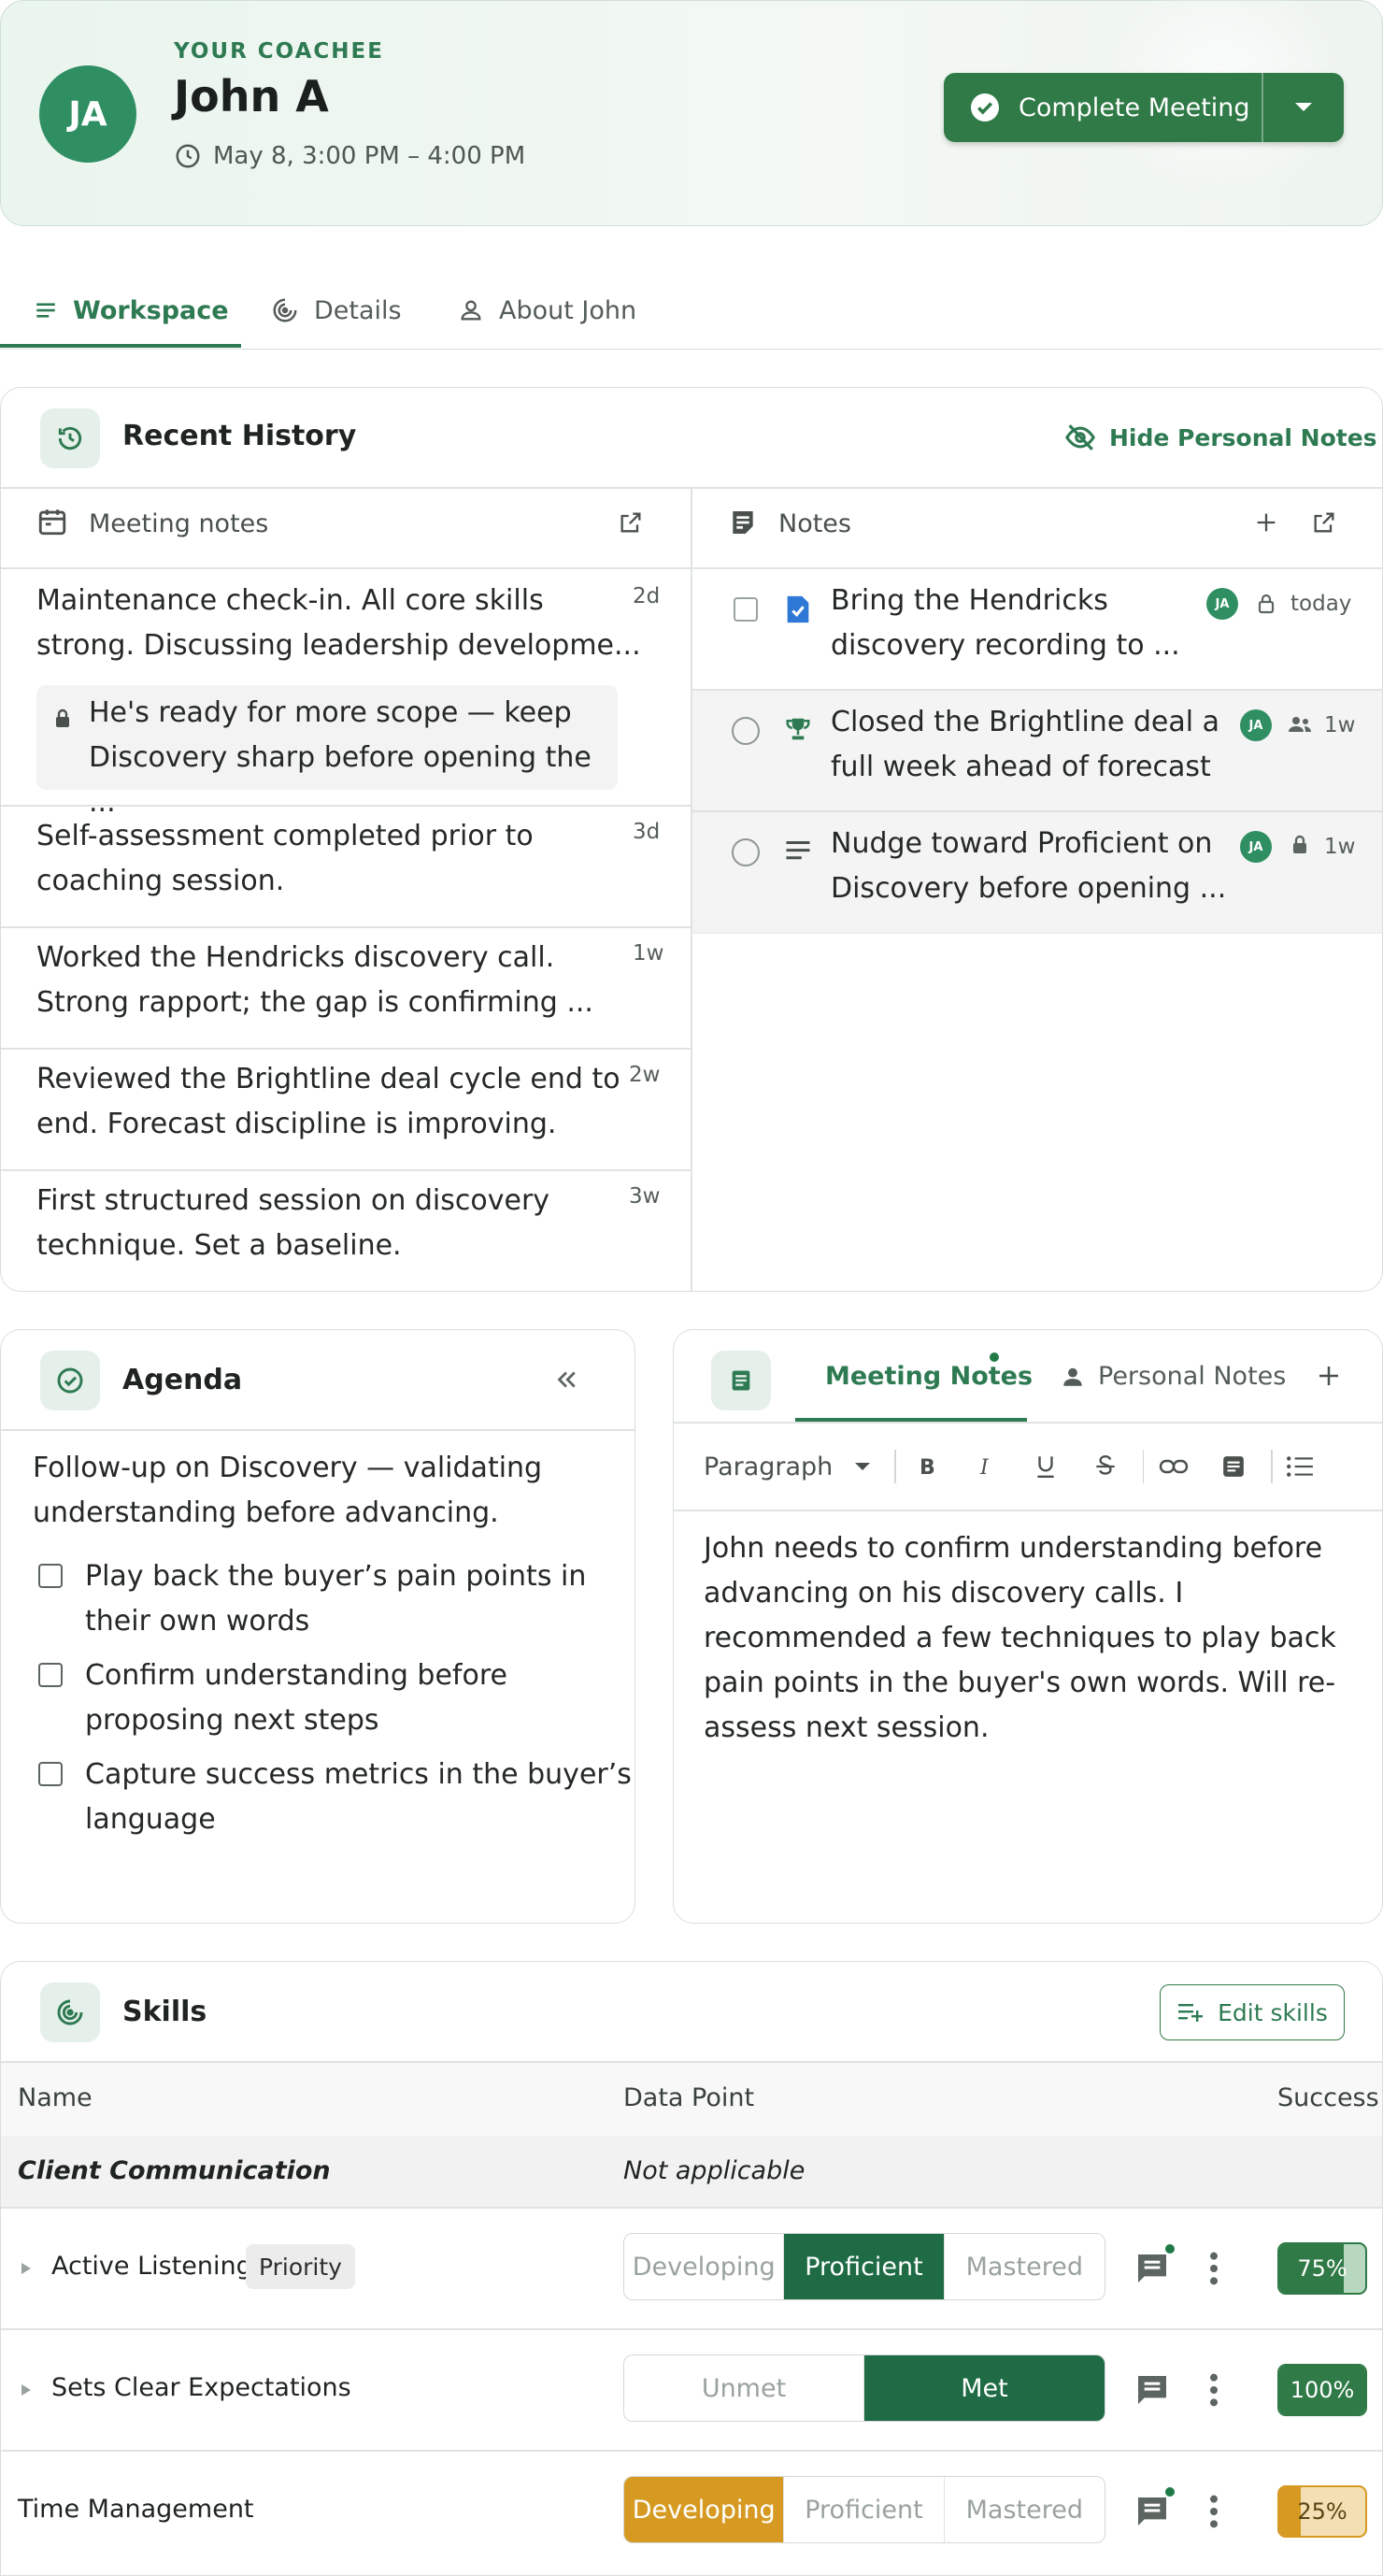 The height and width of the screenshot is (2576, 1383). What do you see at coordinates (704, 2509) in the screenshot?
I see `rating-option-selected: Developing` at bounding box center [704, 2509].